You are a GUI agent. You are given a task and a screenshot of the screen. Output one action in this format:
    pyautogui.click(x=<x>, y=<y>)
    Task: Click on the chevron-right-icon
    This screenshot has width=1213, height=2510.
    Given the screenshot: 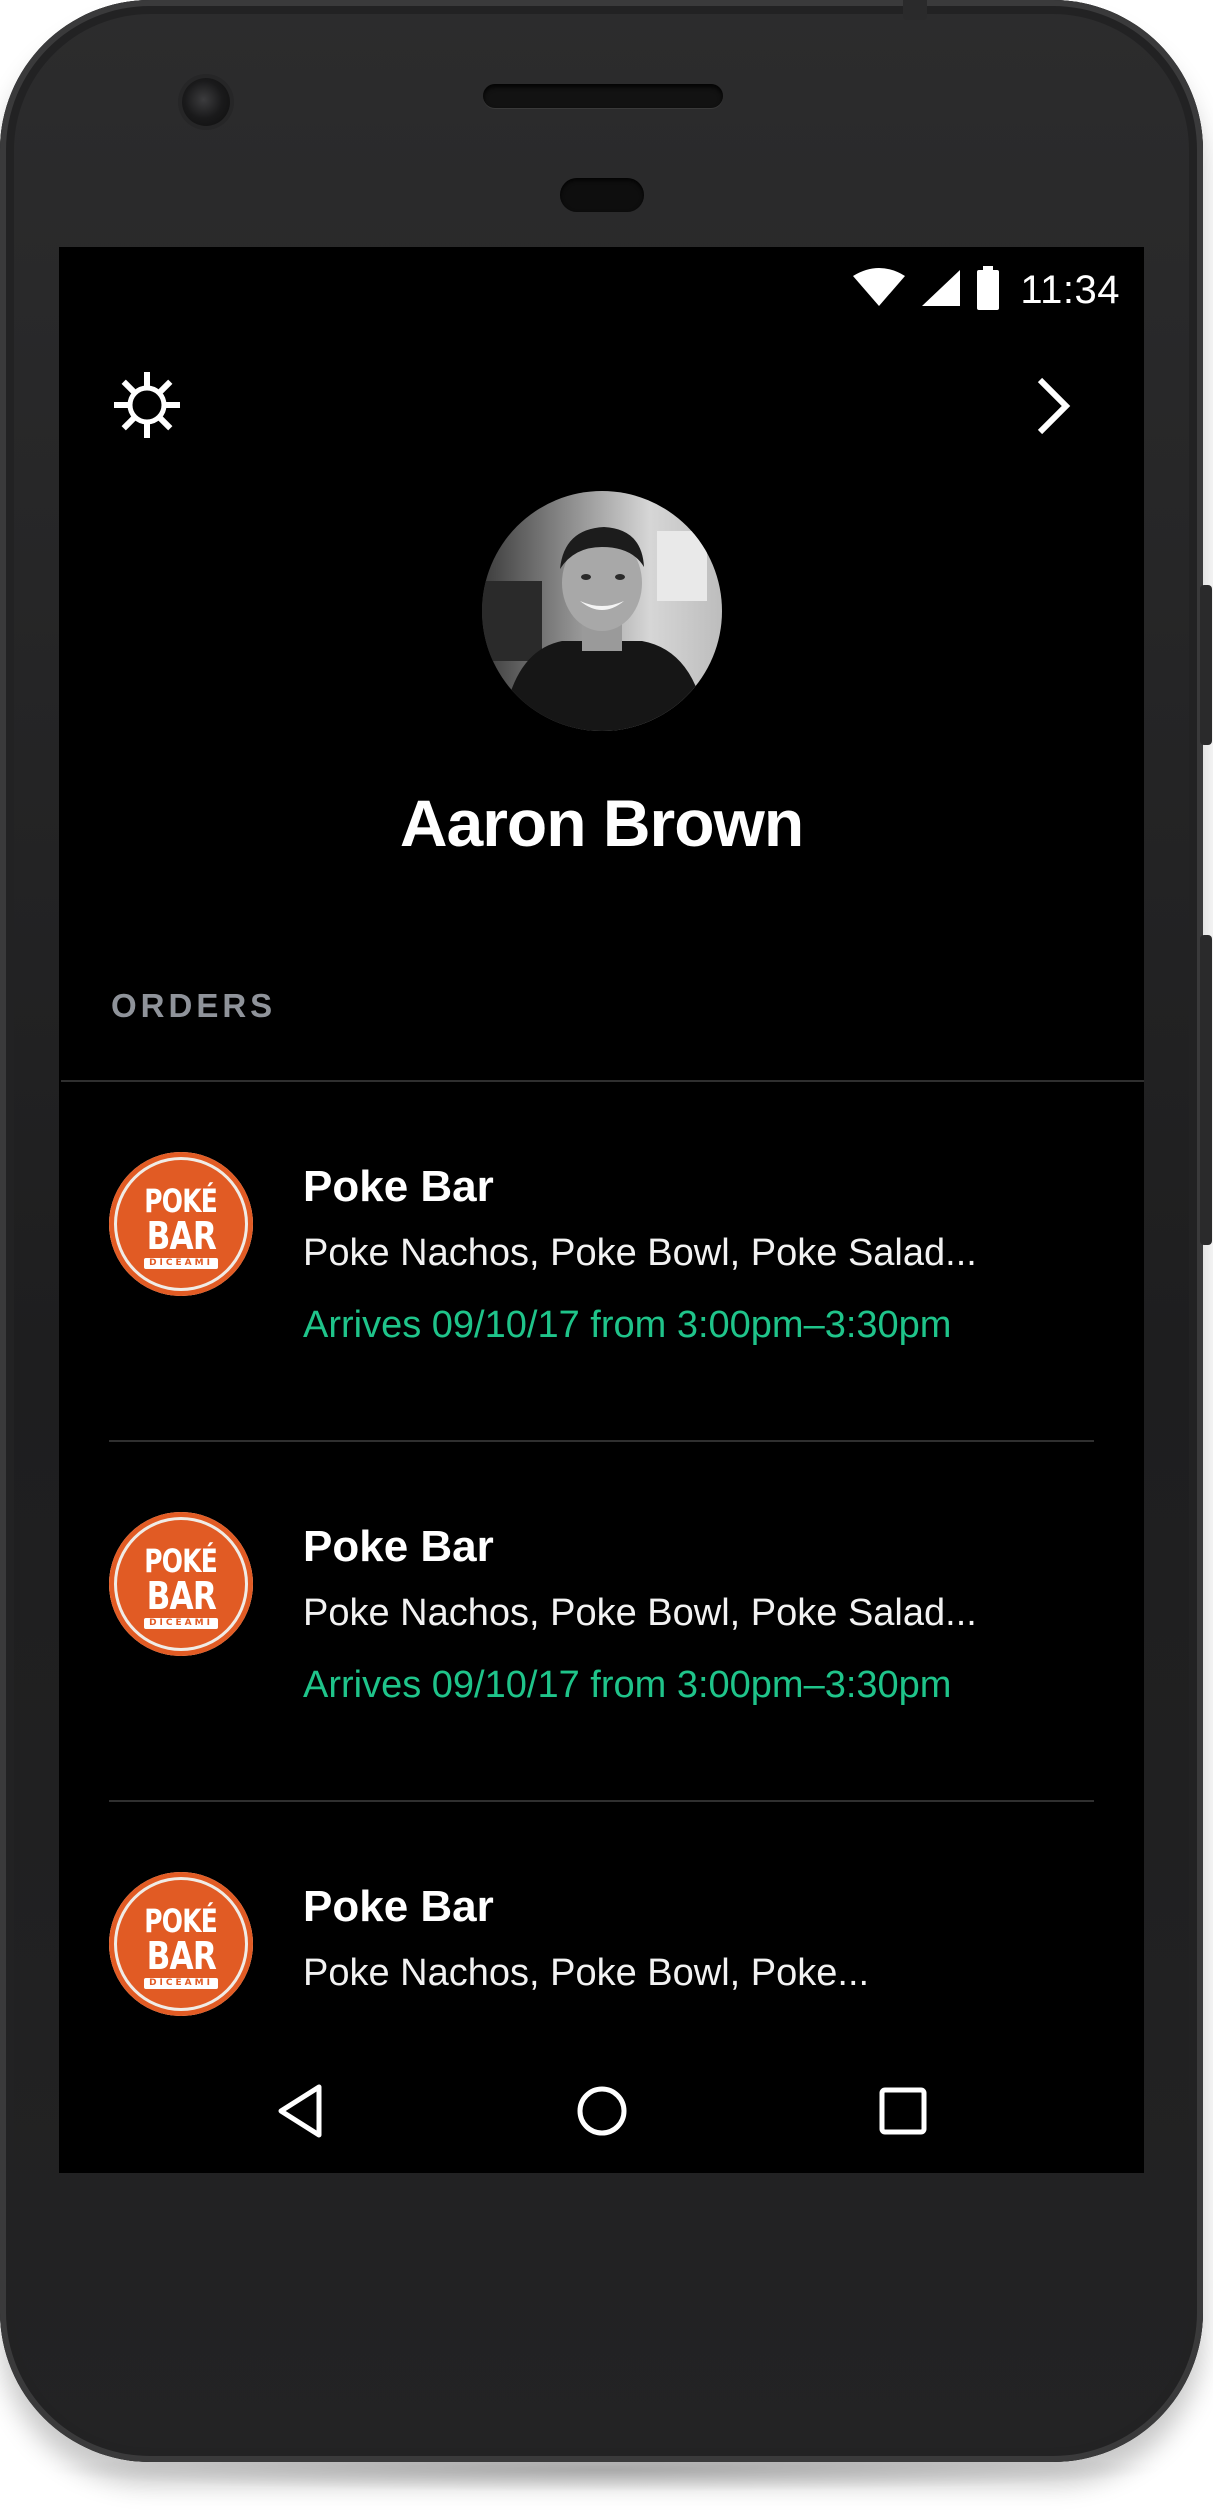 What is the action you would take?
    pyautogui.click(x=1052, y=408)
    